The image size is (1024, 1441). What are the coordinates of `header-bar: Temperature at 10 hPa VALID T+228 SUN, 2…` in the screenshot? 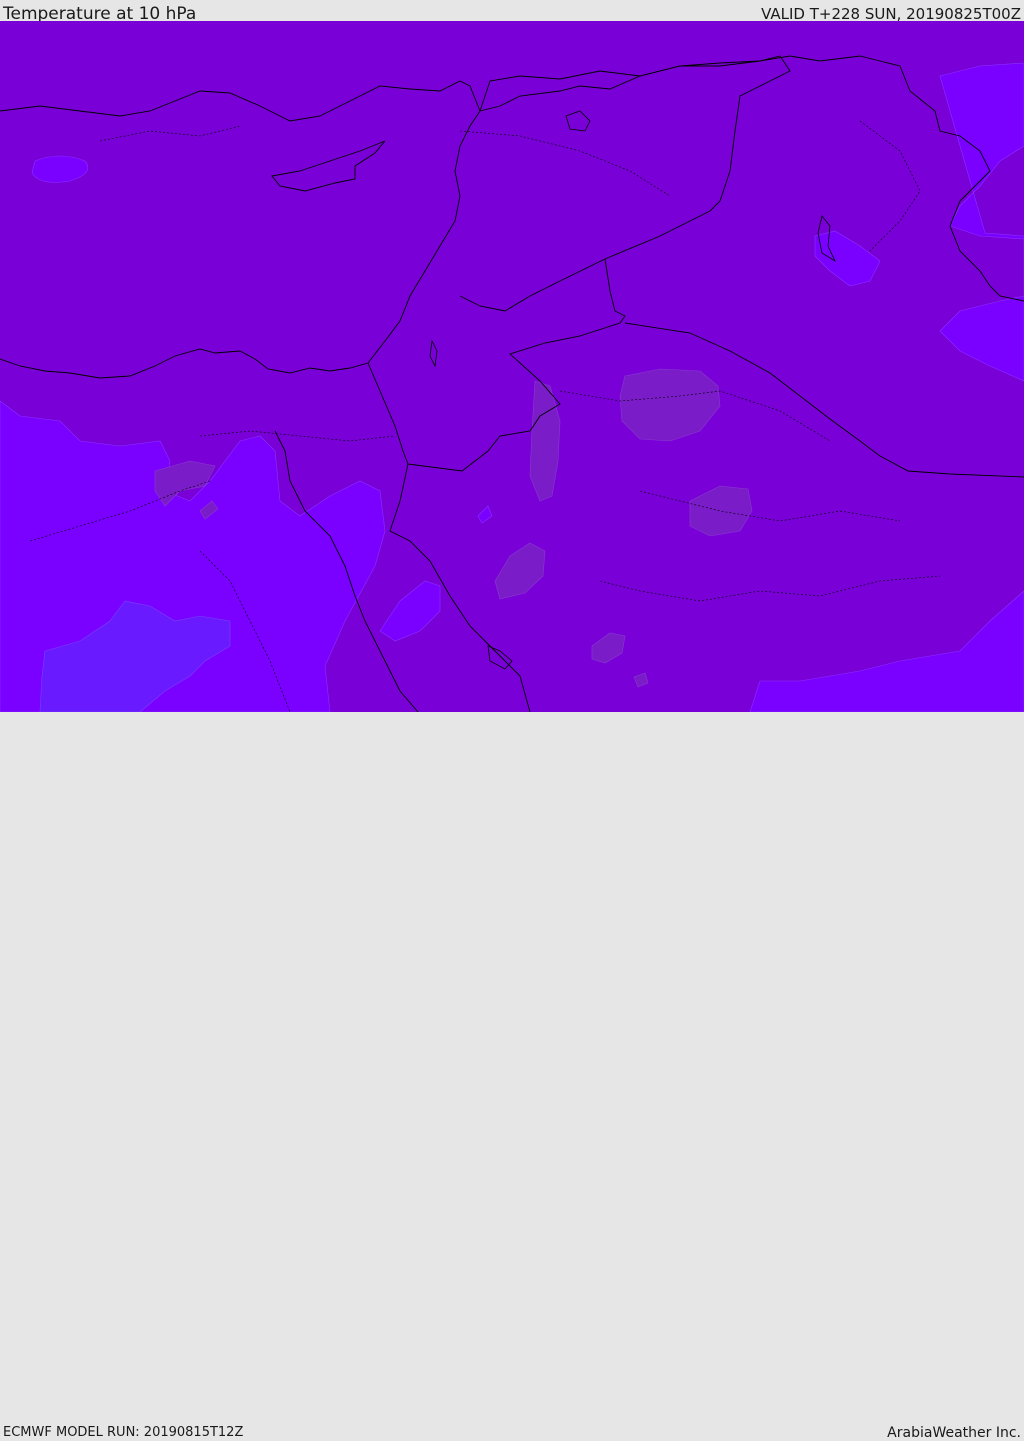 It's located at (512, 12).